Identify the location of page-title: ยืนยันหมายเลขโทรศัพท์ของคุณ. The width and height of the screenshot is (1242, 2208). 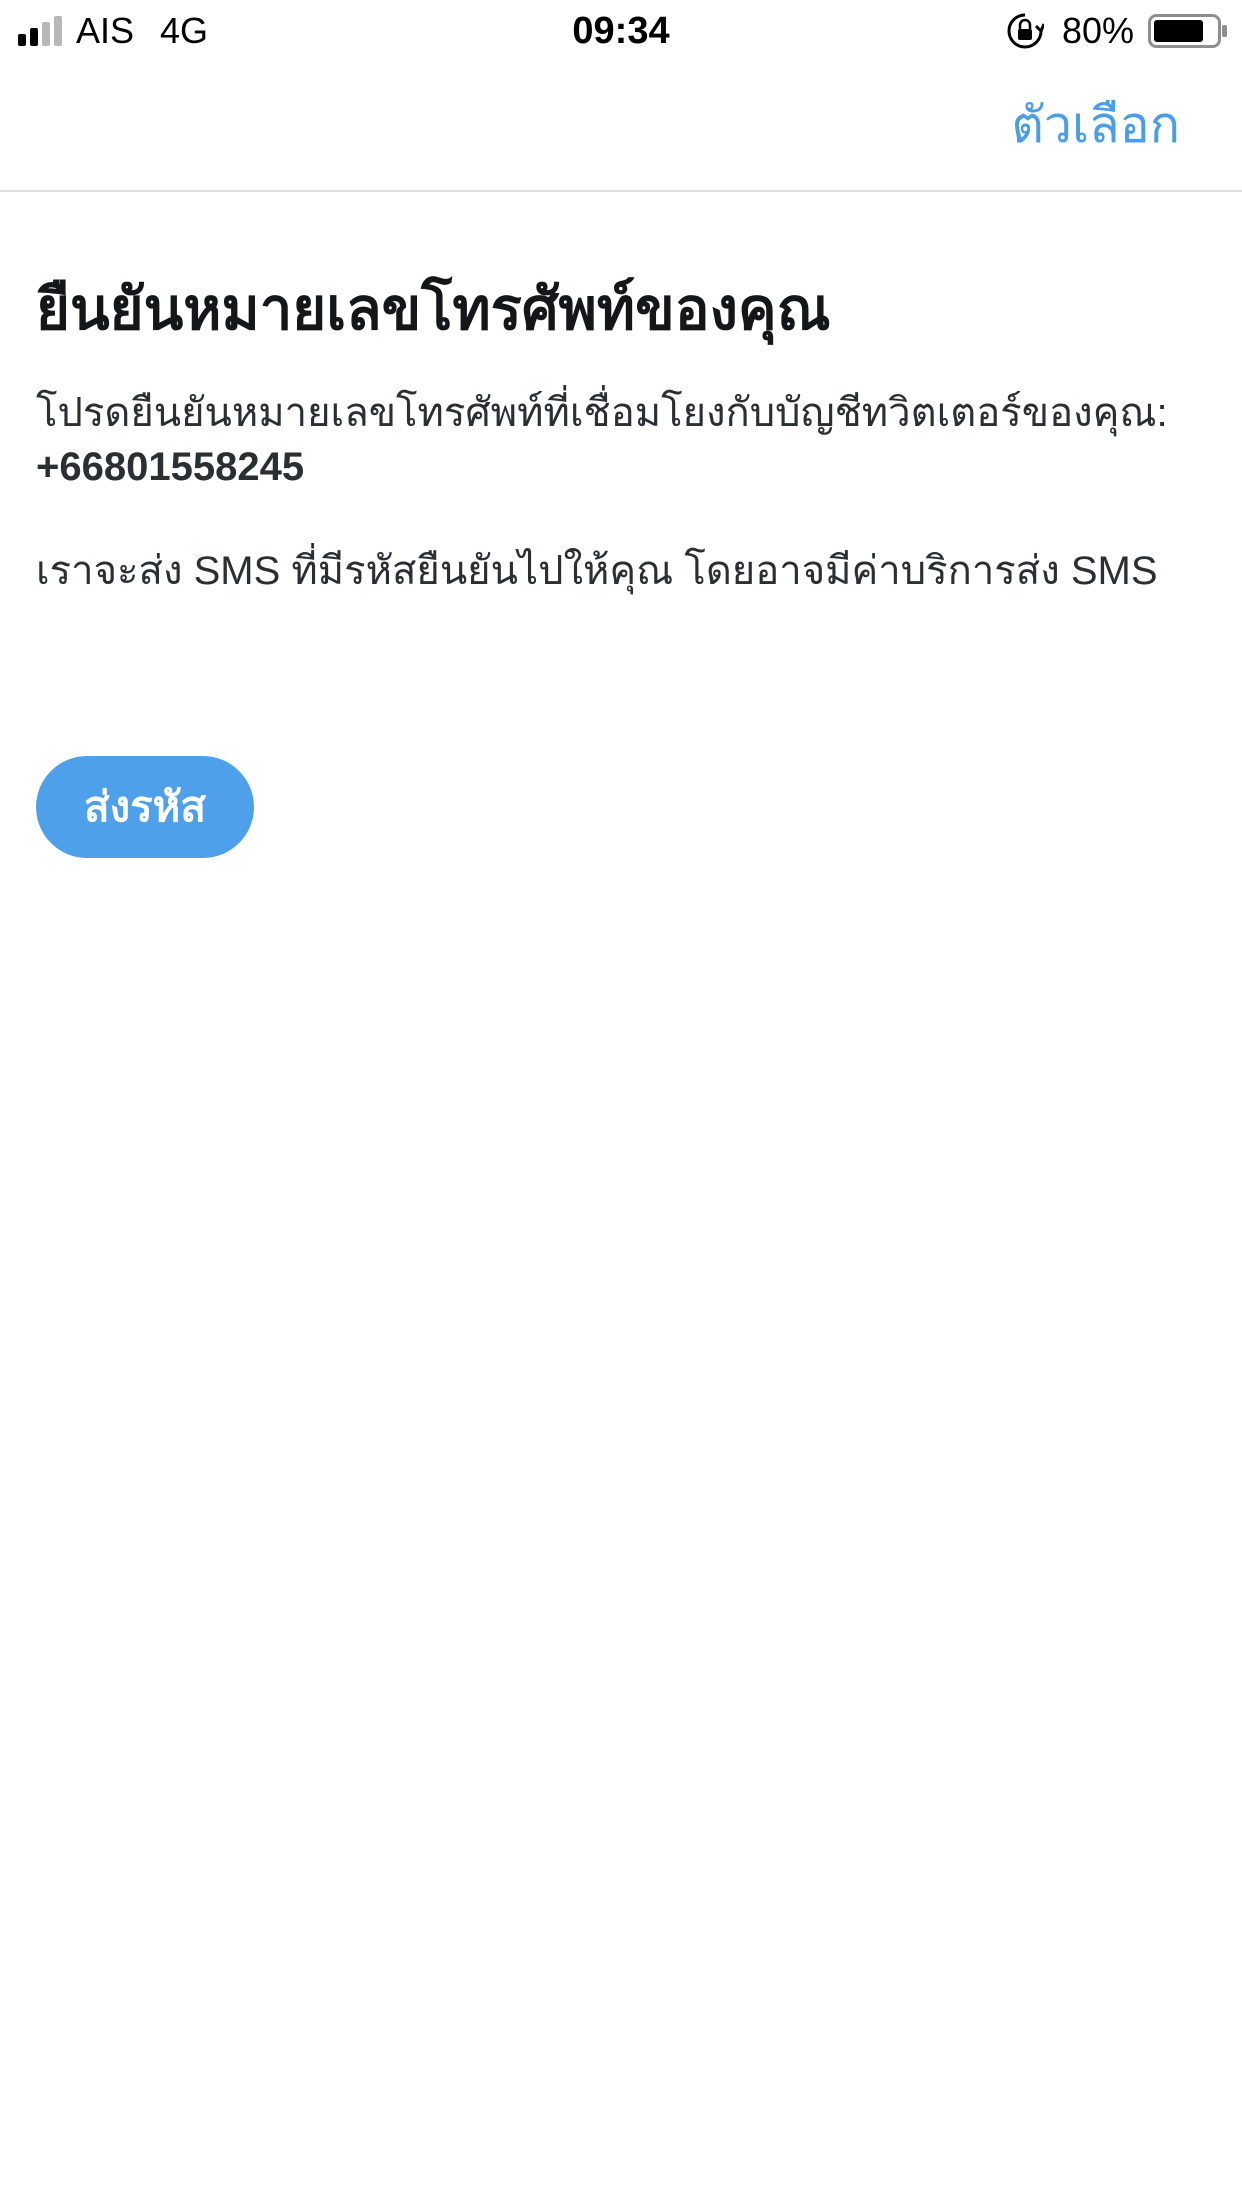
(433, 309).